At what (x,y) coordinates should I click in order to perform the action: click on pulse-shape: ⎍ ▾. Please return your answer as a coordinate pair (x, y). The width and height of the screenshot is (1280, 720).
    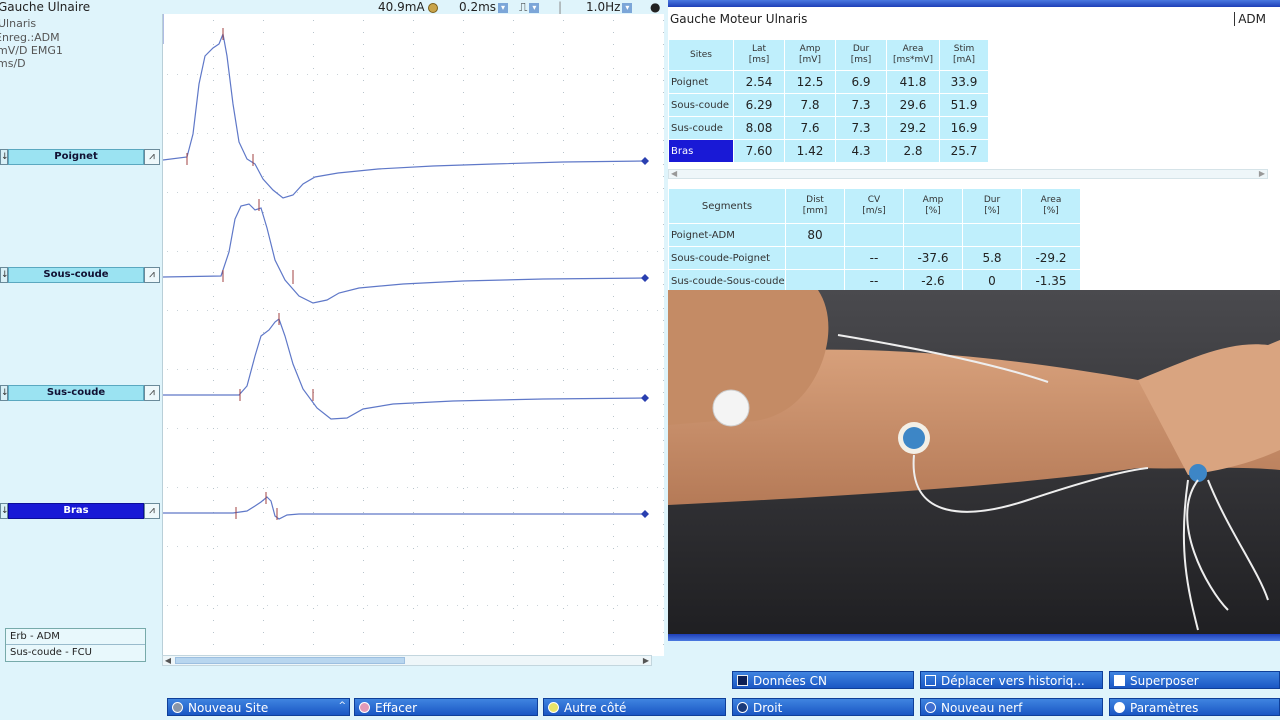
    Looking at the image, I should click on (529, 7).